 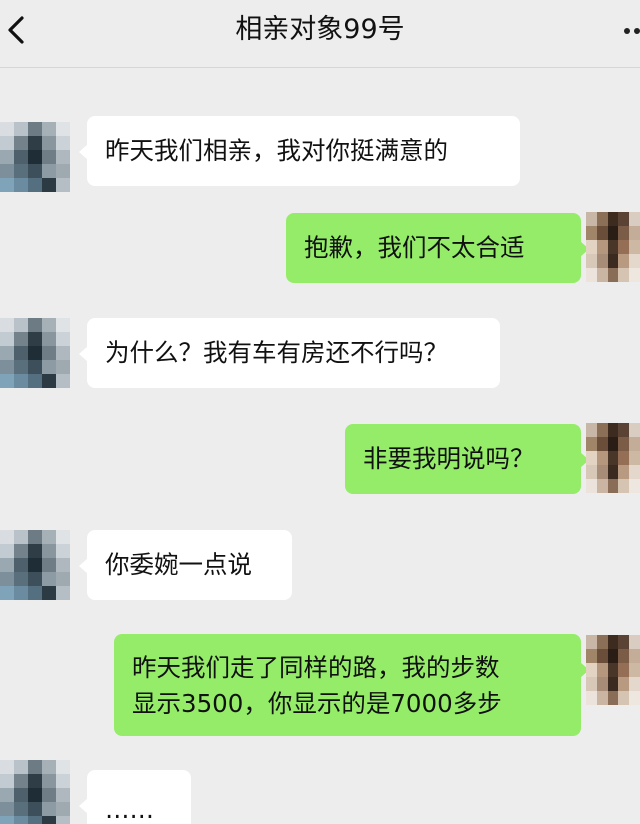 I want to click on chat-header: 相亲对象99号, so click(x=320, y=34).